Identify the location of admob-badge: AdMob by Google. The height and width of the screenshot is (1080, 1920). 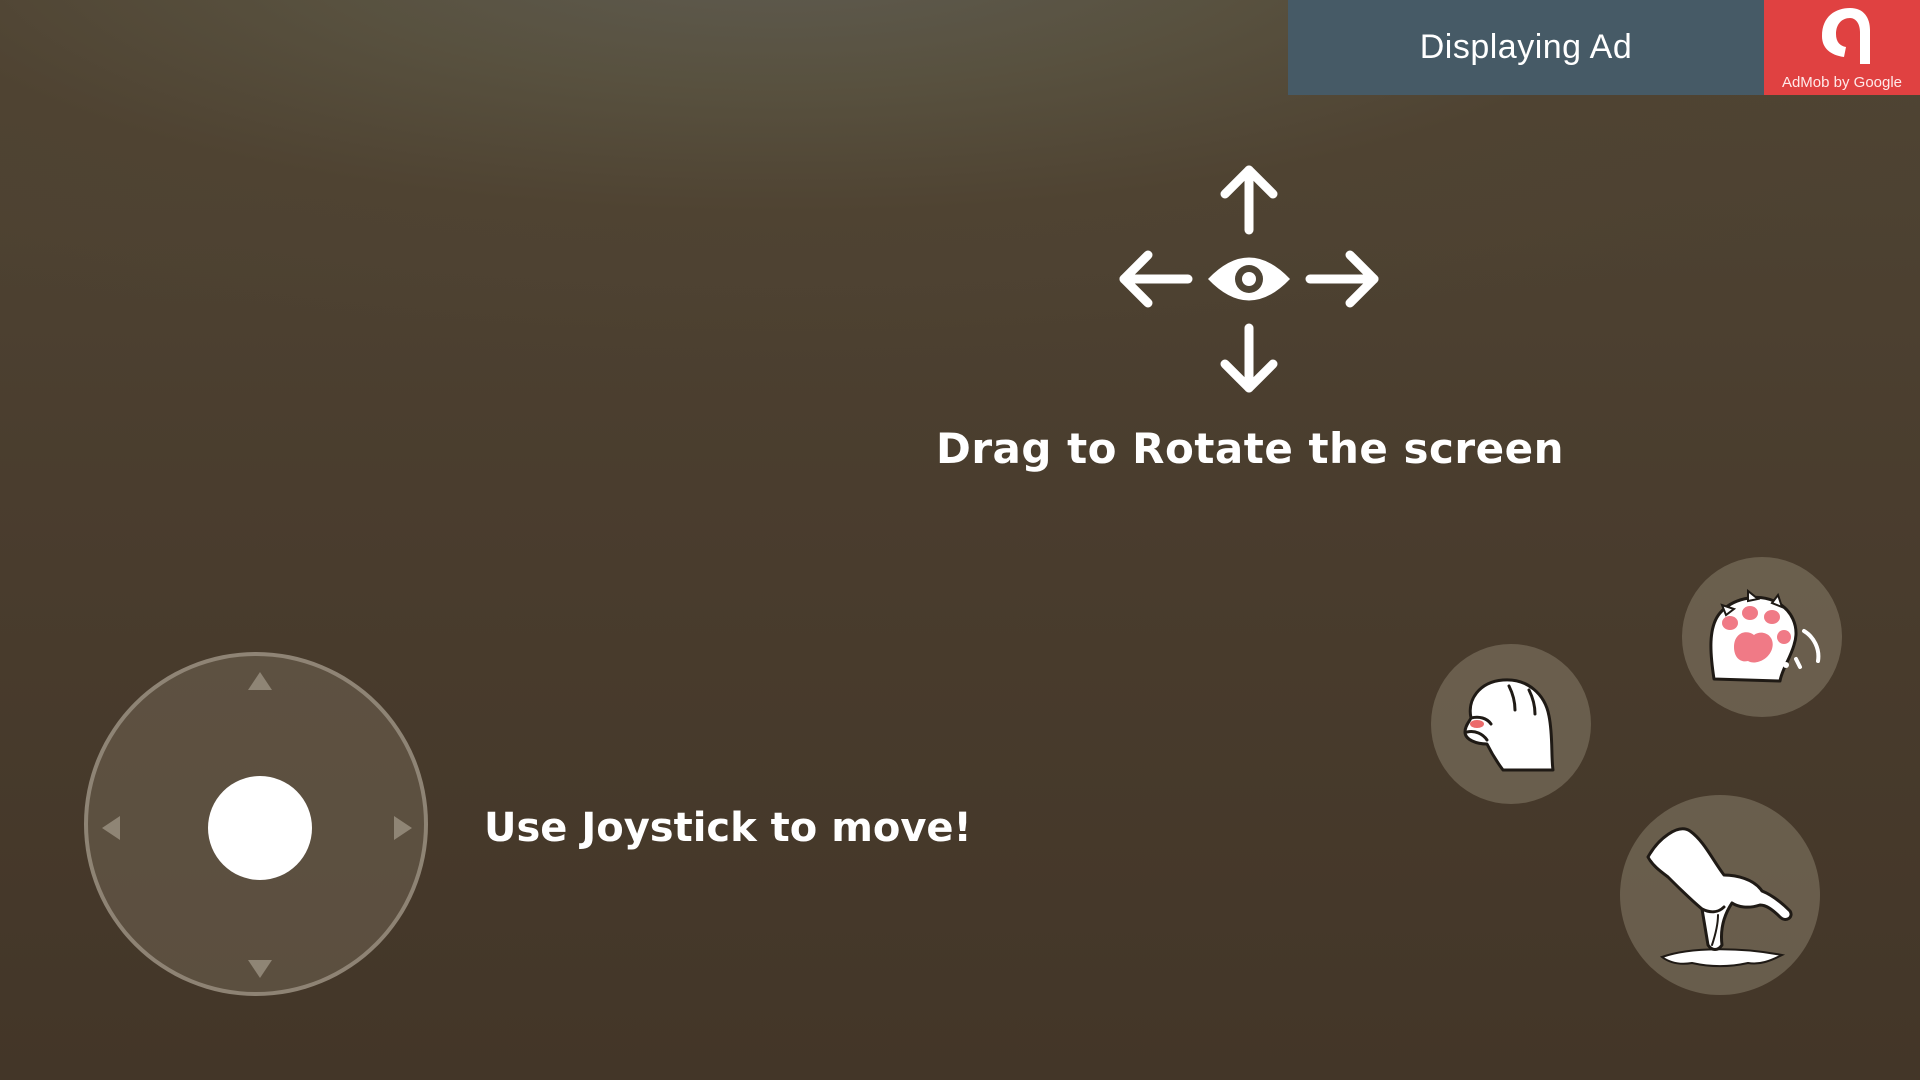
(1842, 47).